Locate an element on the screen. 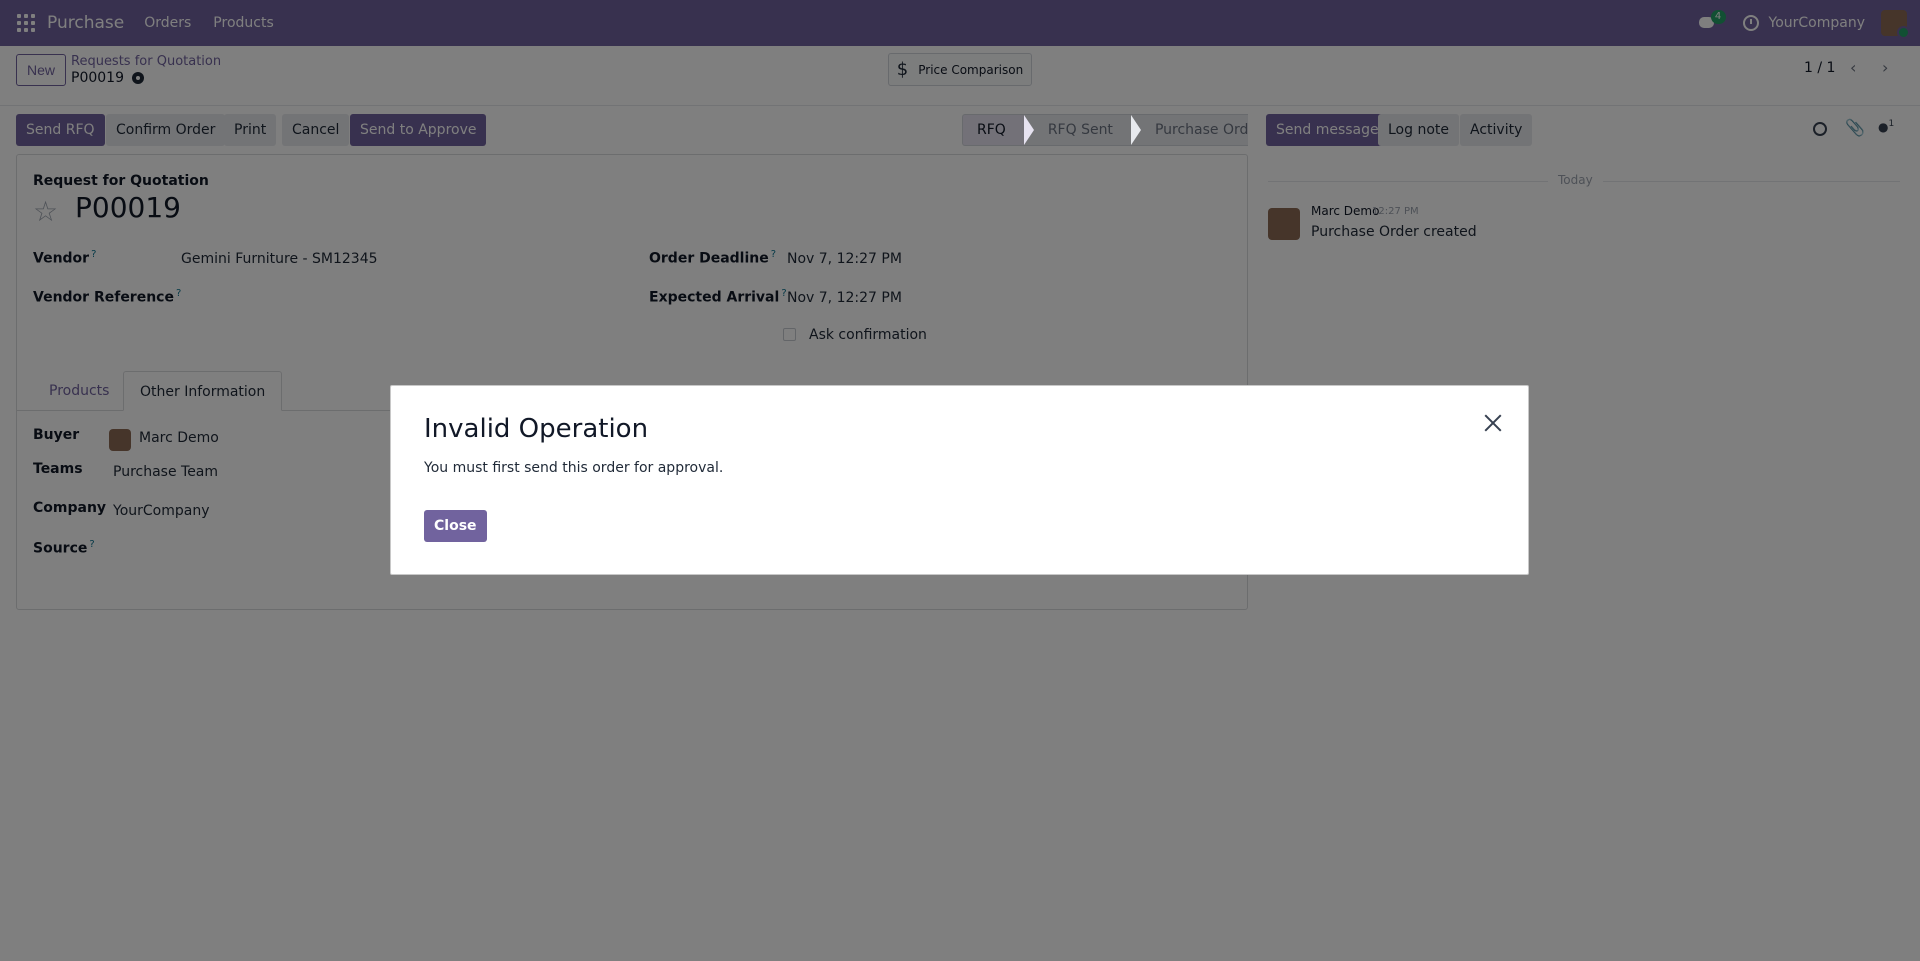 This screenshot has width=1920, height=961. close-icon is located at coordinates (1493, 423).